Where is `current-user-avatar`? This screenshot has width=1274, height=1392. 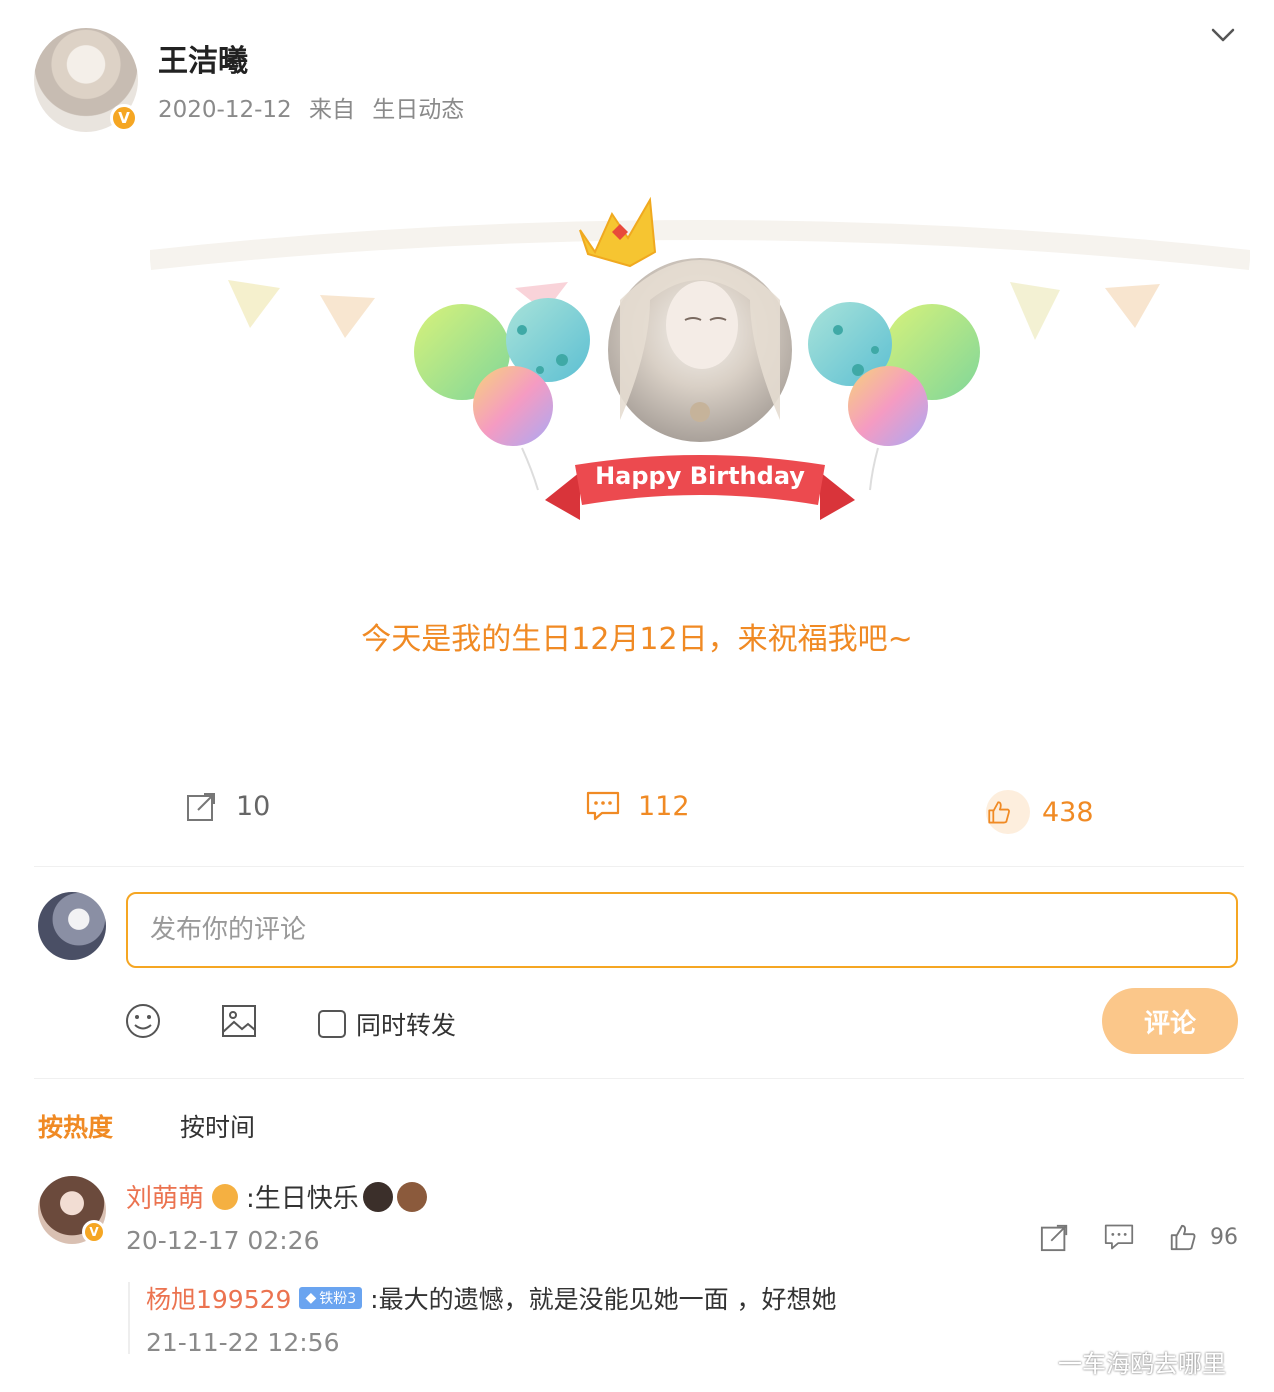 current-user-avatar is located at coordinates (72, 926).